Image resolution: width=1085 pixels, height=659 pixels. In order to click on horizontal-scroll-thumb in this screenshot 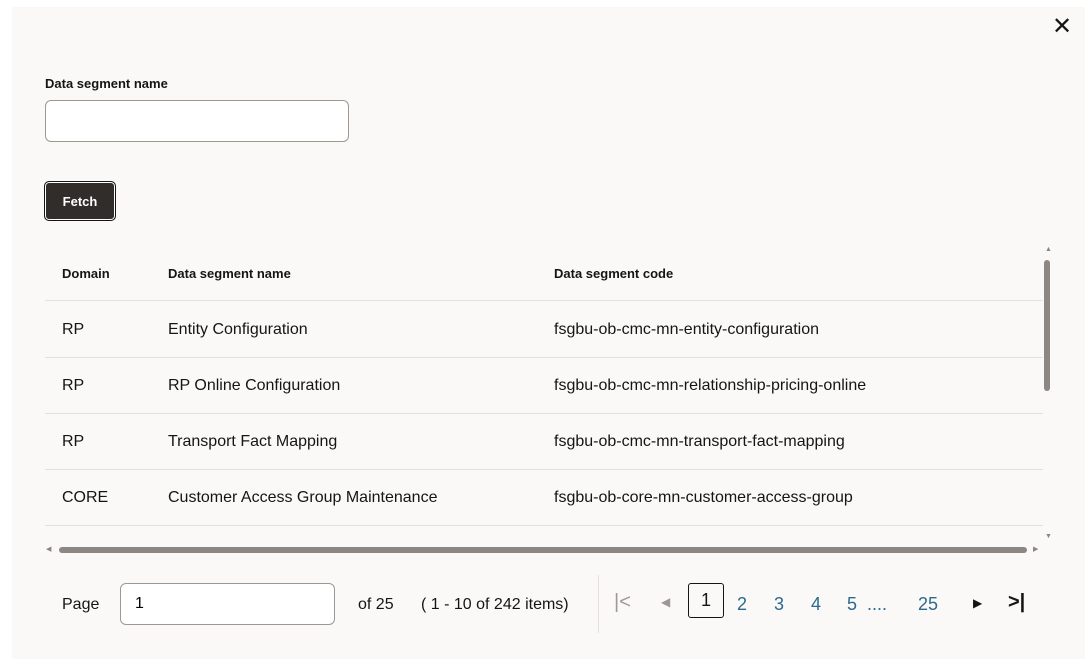, I will do `click(543, 550)`.